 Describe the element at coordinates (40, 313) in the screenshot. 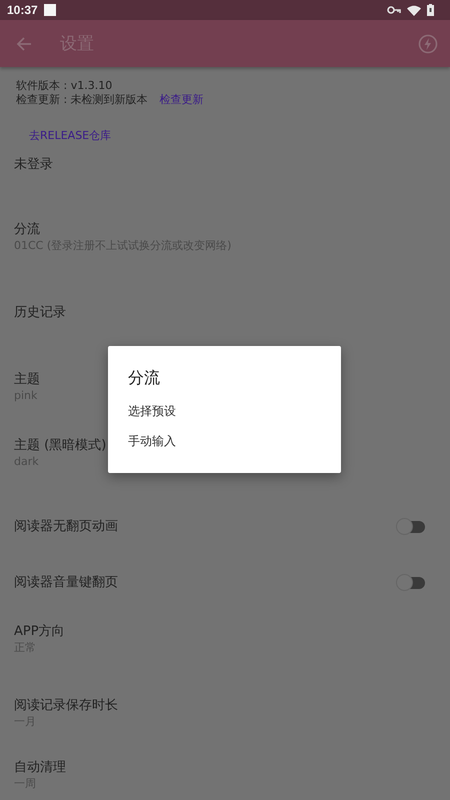

I see `setting-title: 历史记录` at that location.